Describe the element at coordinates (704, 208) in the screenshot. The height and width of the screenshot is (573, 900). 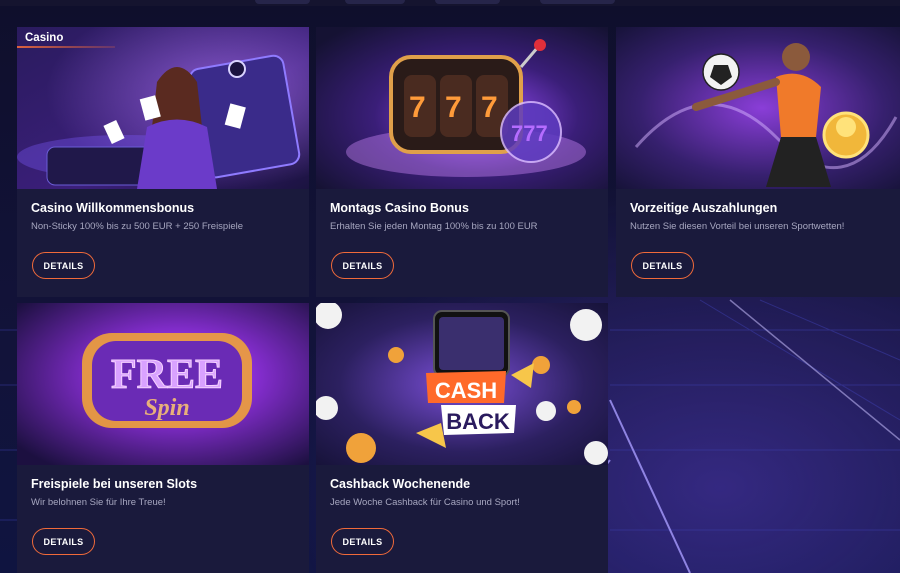
I see `promo-title: Vorzeitige Auszahlungen` at that location.